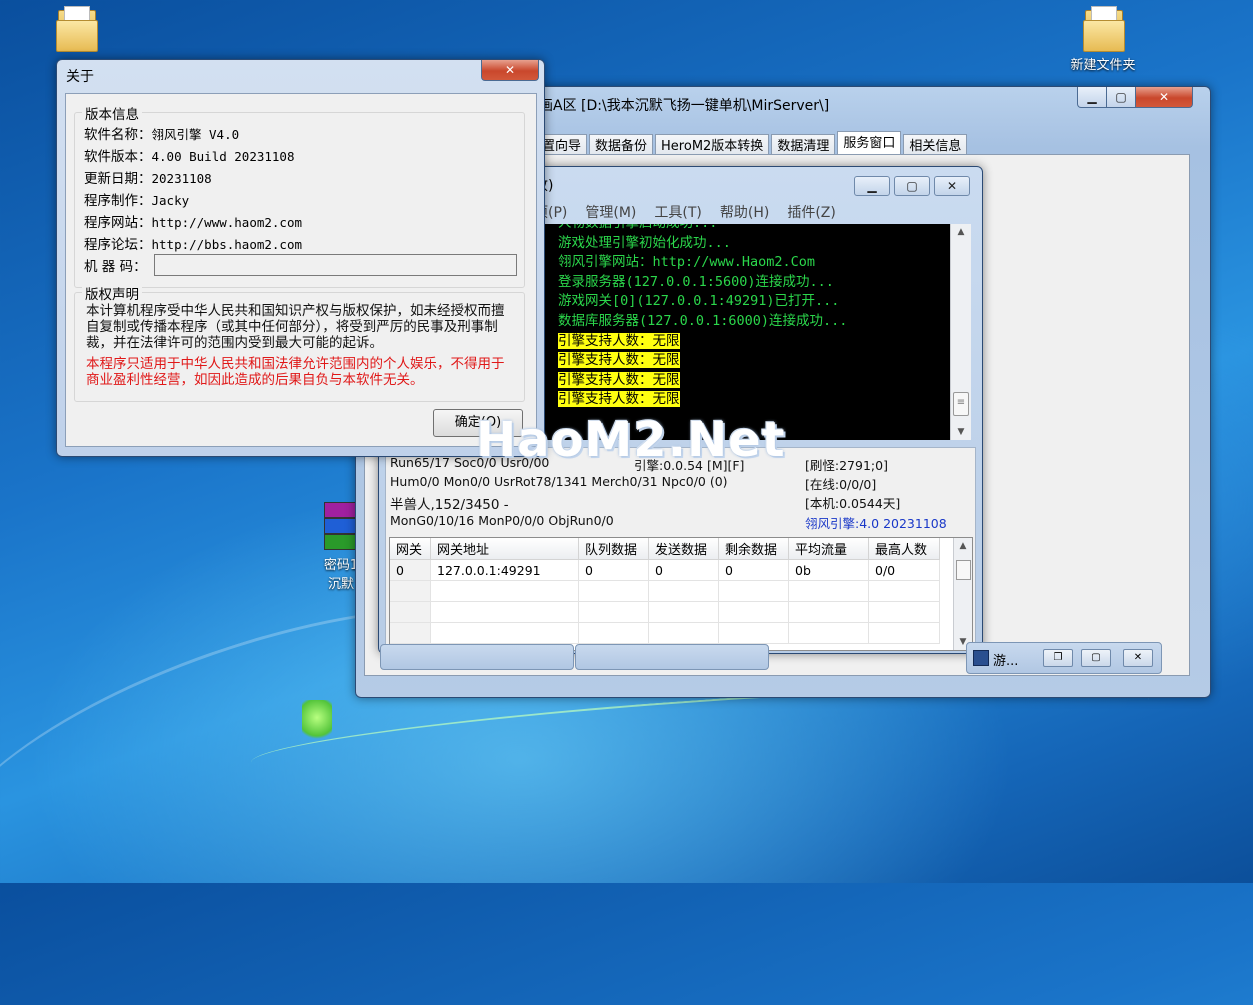 This screenshot has height=1005, width=1253. What do you see at coordinates (1058, 658) in the screenshot?
I see `restore-button: ❐` at bounding box center [1058, 658].